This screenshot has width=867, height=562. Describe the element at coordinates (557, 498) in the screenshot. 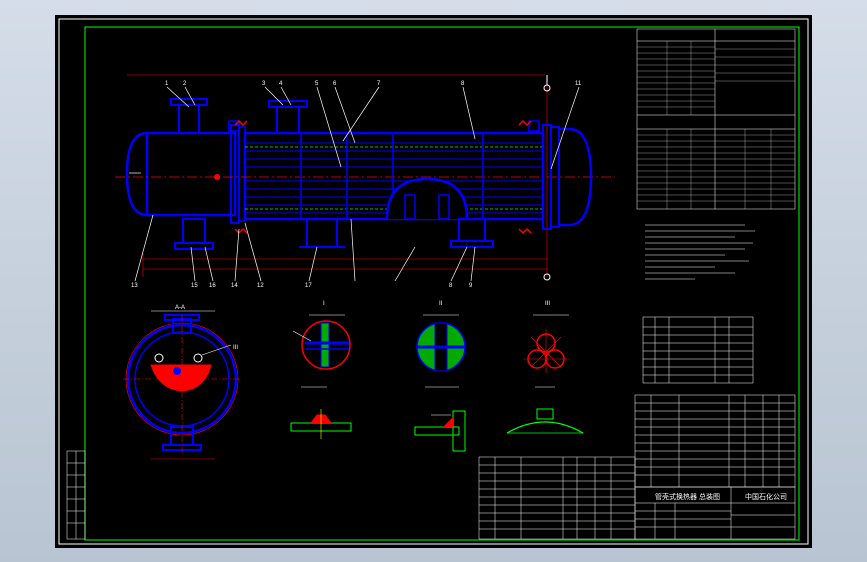

I see `bill-of-materials-lower` at that location.